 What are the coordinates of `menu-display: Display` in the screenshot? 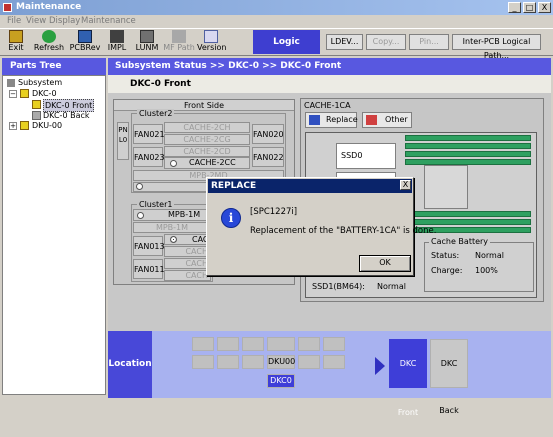 It's located at (64, 21).